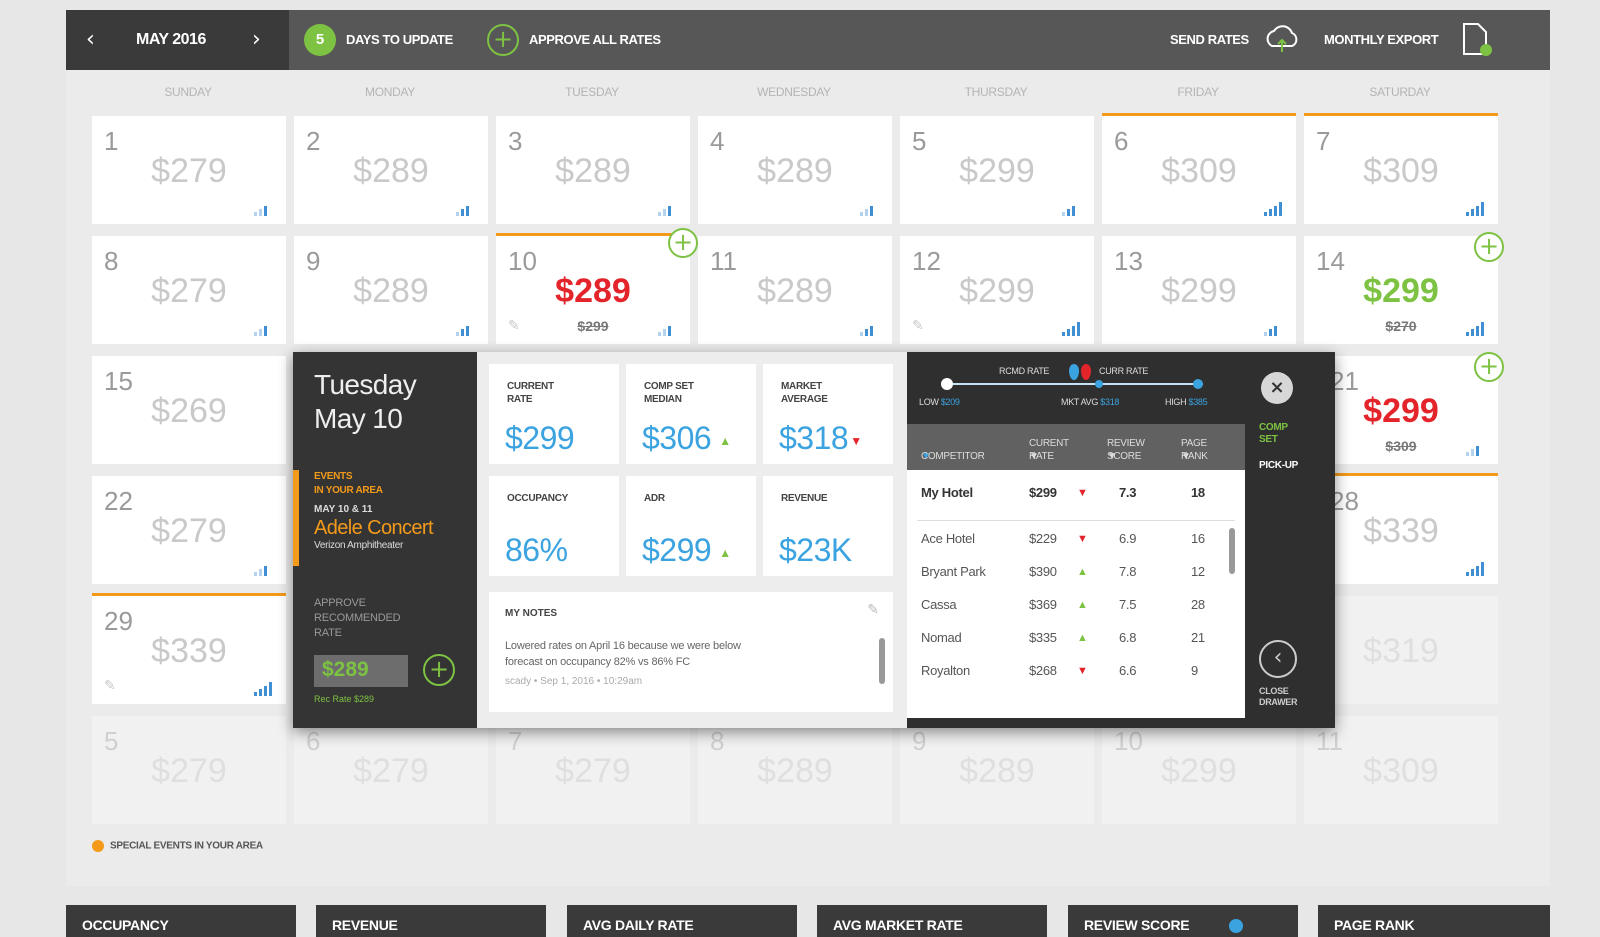 This screenshot has height=937, width=1600. Describe the element at coordinates (1099, 384) in the screenshot. I see `range-mkt-point` at that location.